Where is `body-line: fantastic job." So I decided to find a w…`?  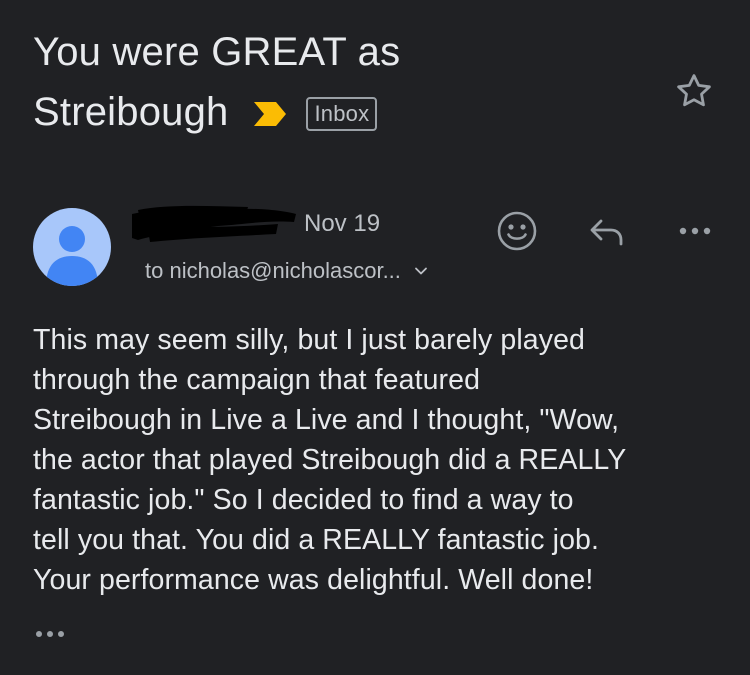 body-line: fantastic job." So I decided to find a w… is located at coordinates (303, 500).